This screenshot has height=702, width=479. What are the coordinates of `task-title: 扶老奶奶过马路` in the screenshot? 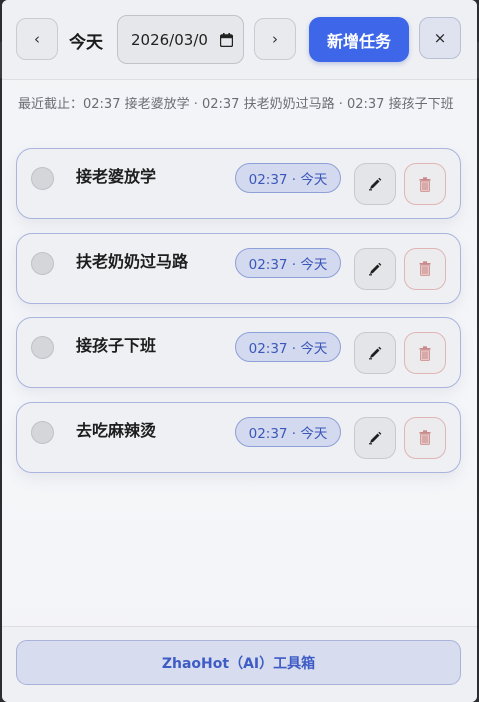 It's located at (132, 261).